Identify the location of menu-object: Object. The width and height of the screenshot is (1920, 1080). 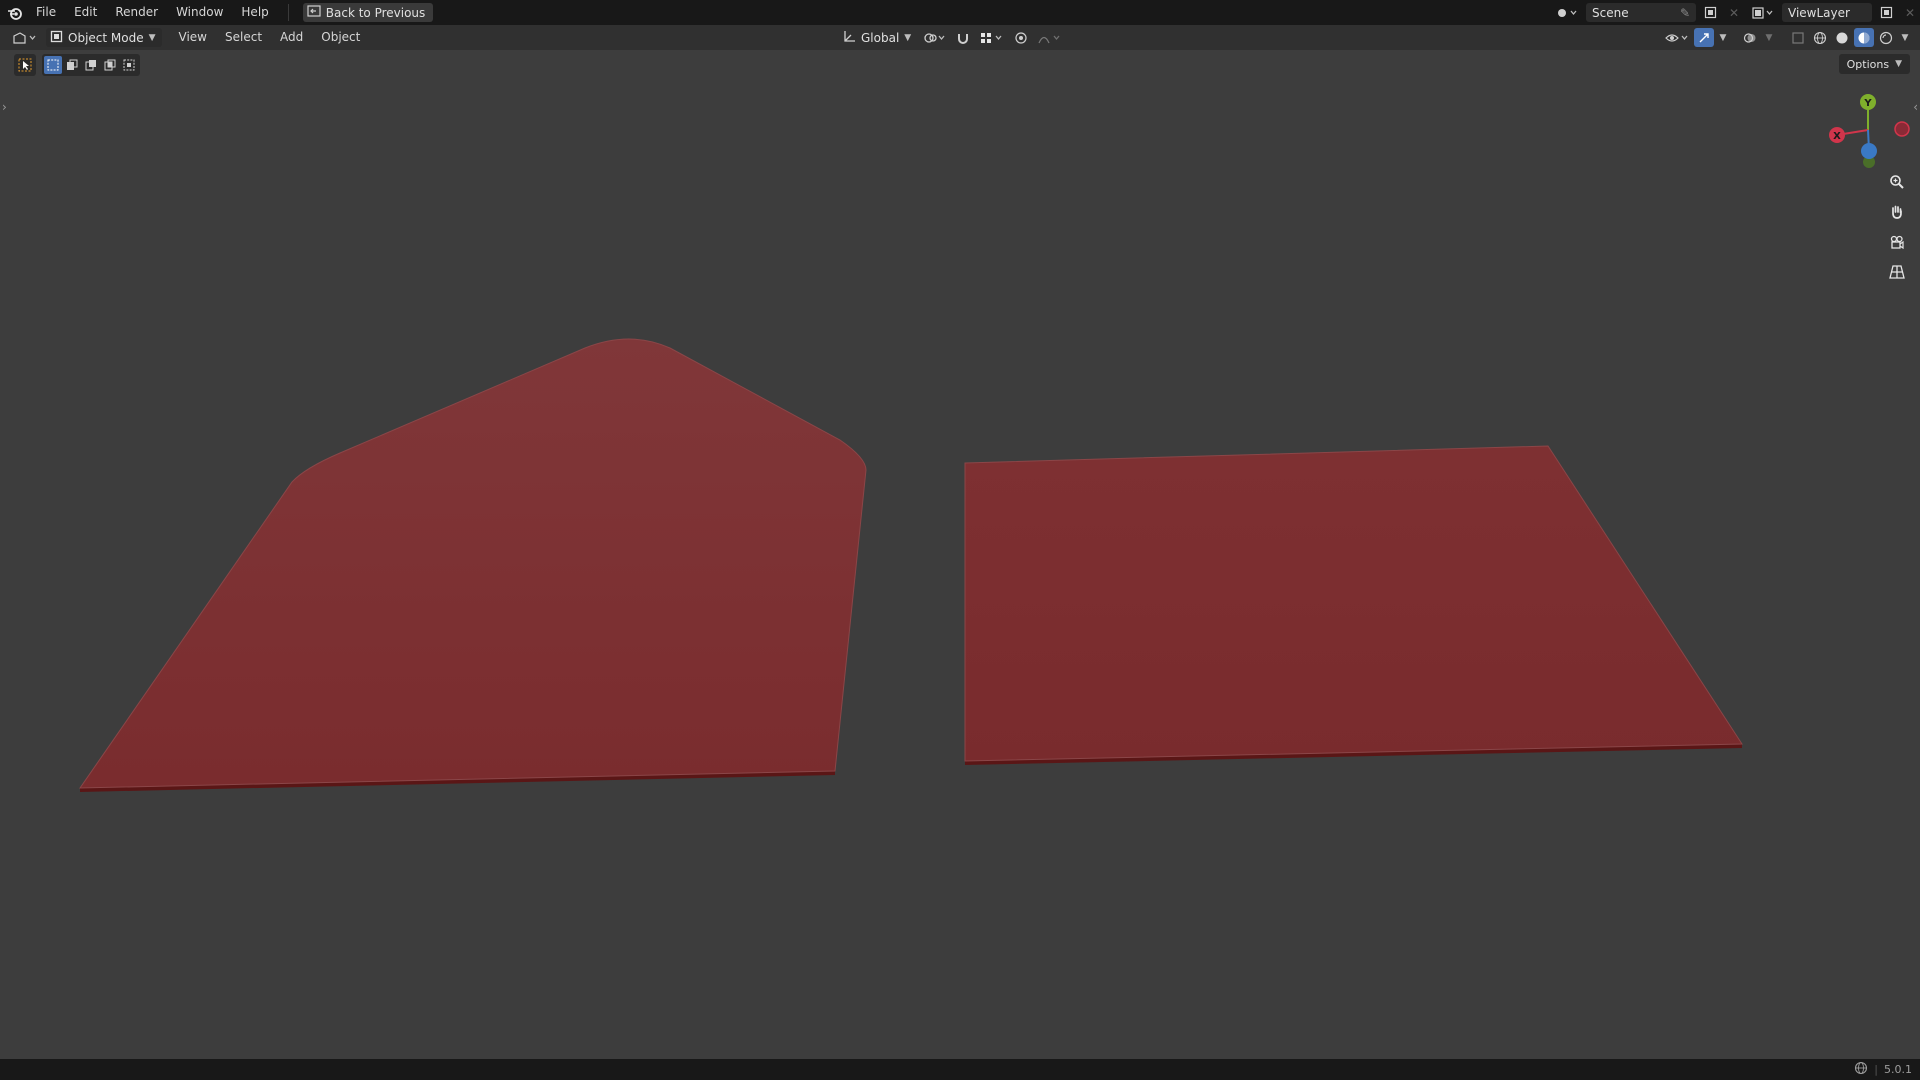
(340, 37).